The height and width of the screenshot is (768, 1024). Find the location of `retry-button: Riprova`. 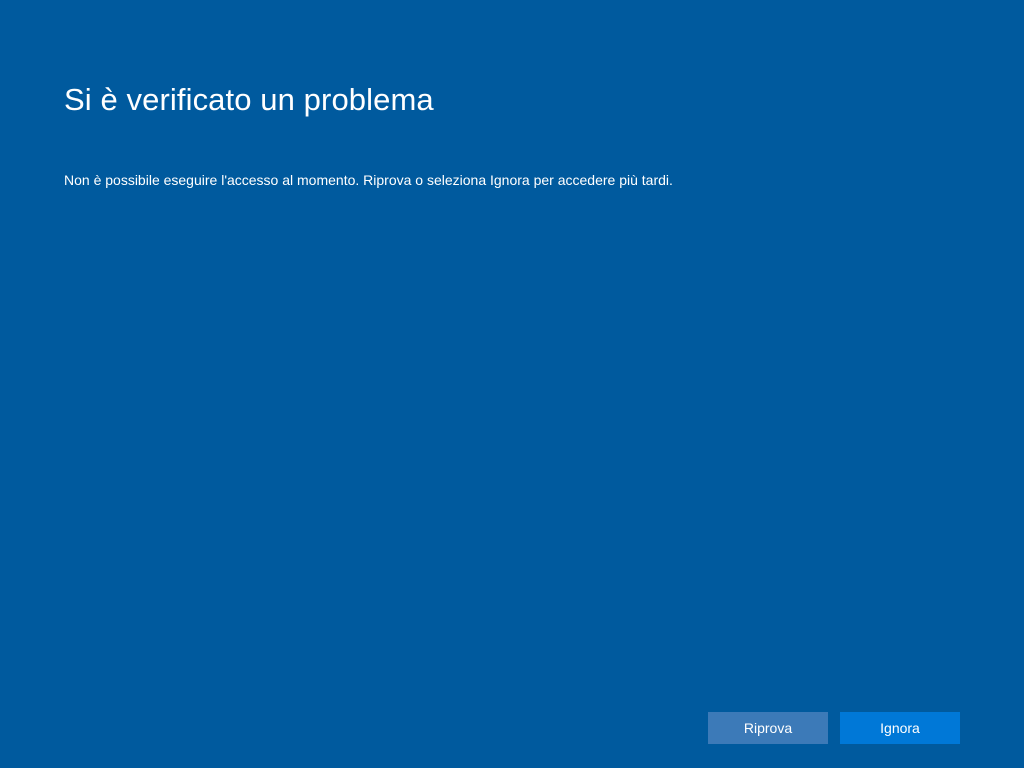

retry-button: Riprova is located at coordinates (768, 728).